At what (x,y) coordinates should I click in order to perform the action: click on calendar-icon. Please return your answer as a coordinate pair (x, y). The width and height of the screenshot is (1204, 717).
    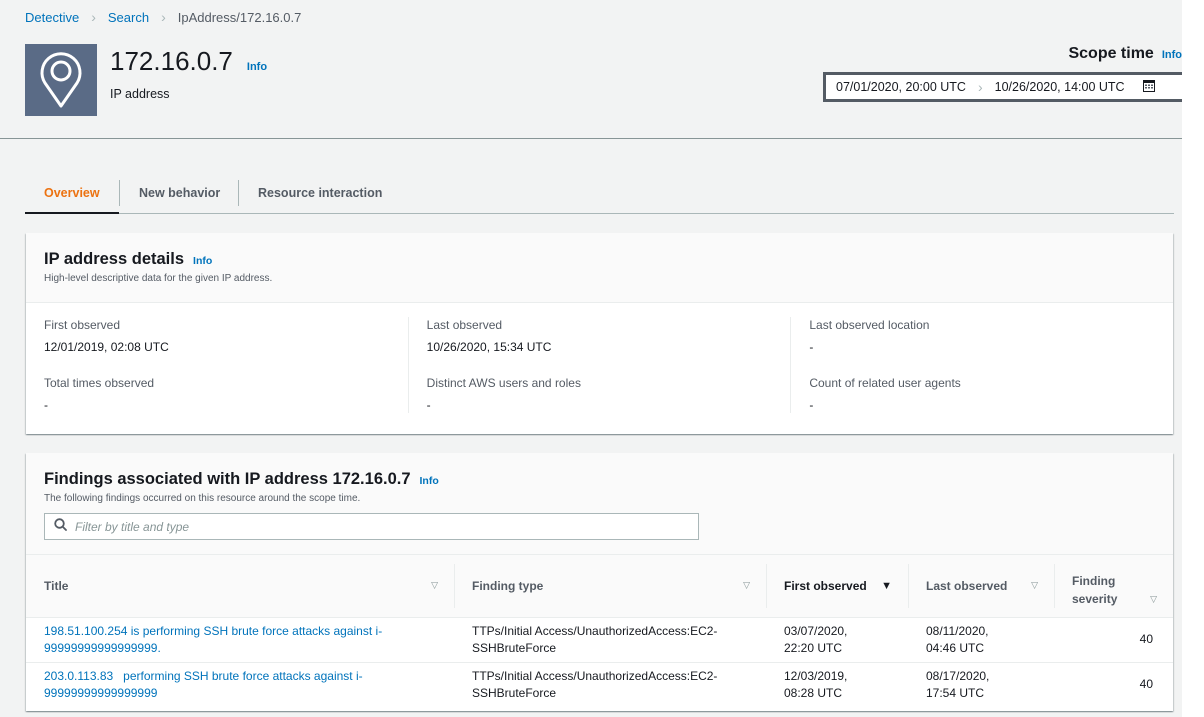
    Looking at the image, I should click on (1148, 87).